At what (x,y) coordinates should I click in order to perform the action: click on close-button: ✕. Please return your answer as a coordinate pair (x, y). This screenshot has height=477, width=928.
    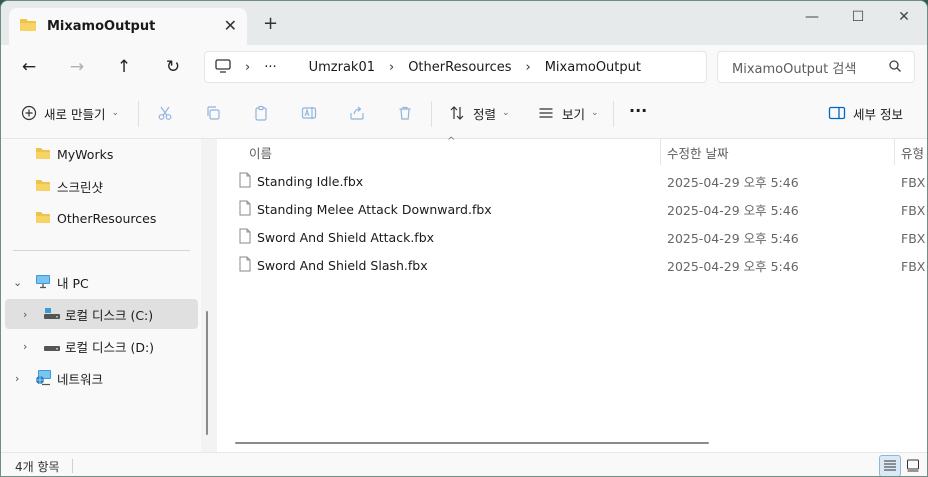
    Looking at the image, I should click on (904, 17).